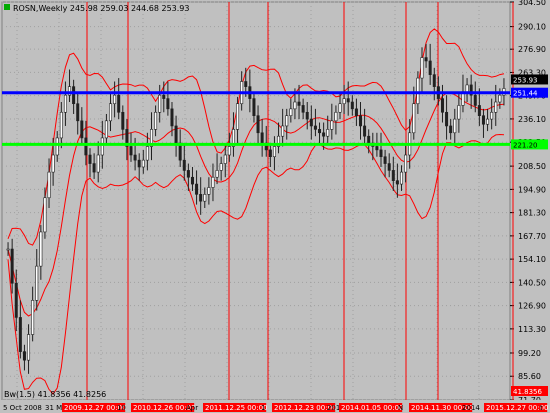 This screenshot has height=413, width=550. Describe the element at coordinates (372, 408) in the screenshot. I see `date-highlight-label: 2014.01.05 00:00` at that location.